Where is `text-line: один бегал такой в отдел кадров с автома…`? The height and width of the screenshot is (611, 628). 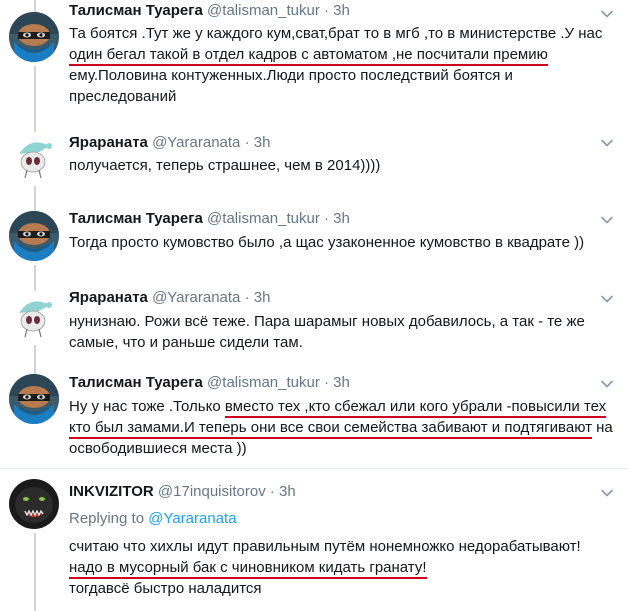 text-line: один бегал такой в отдел кадров с автома… is located at coordinates (343, 55).